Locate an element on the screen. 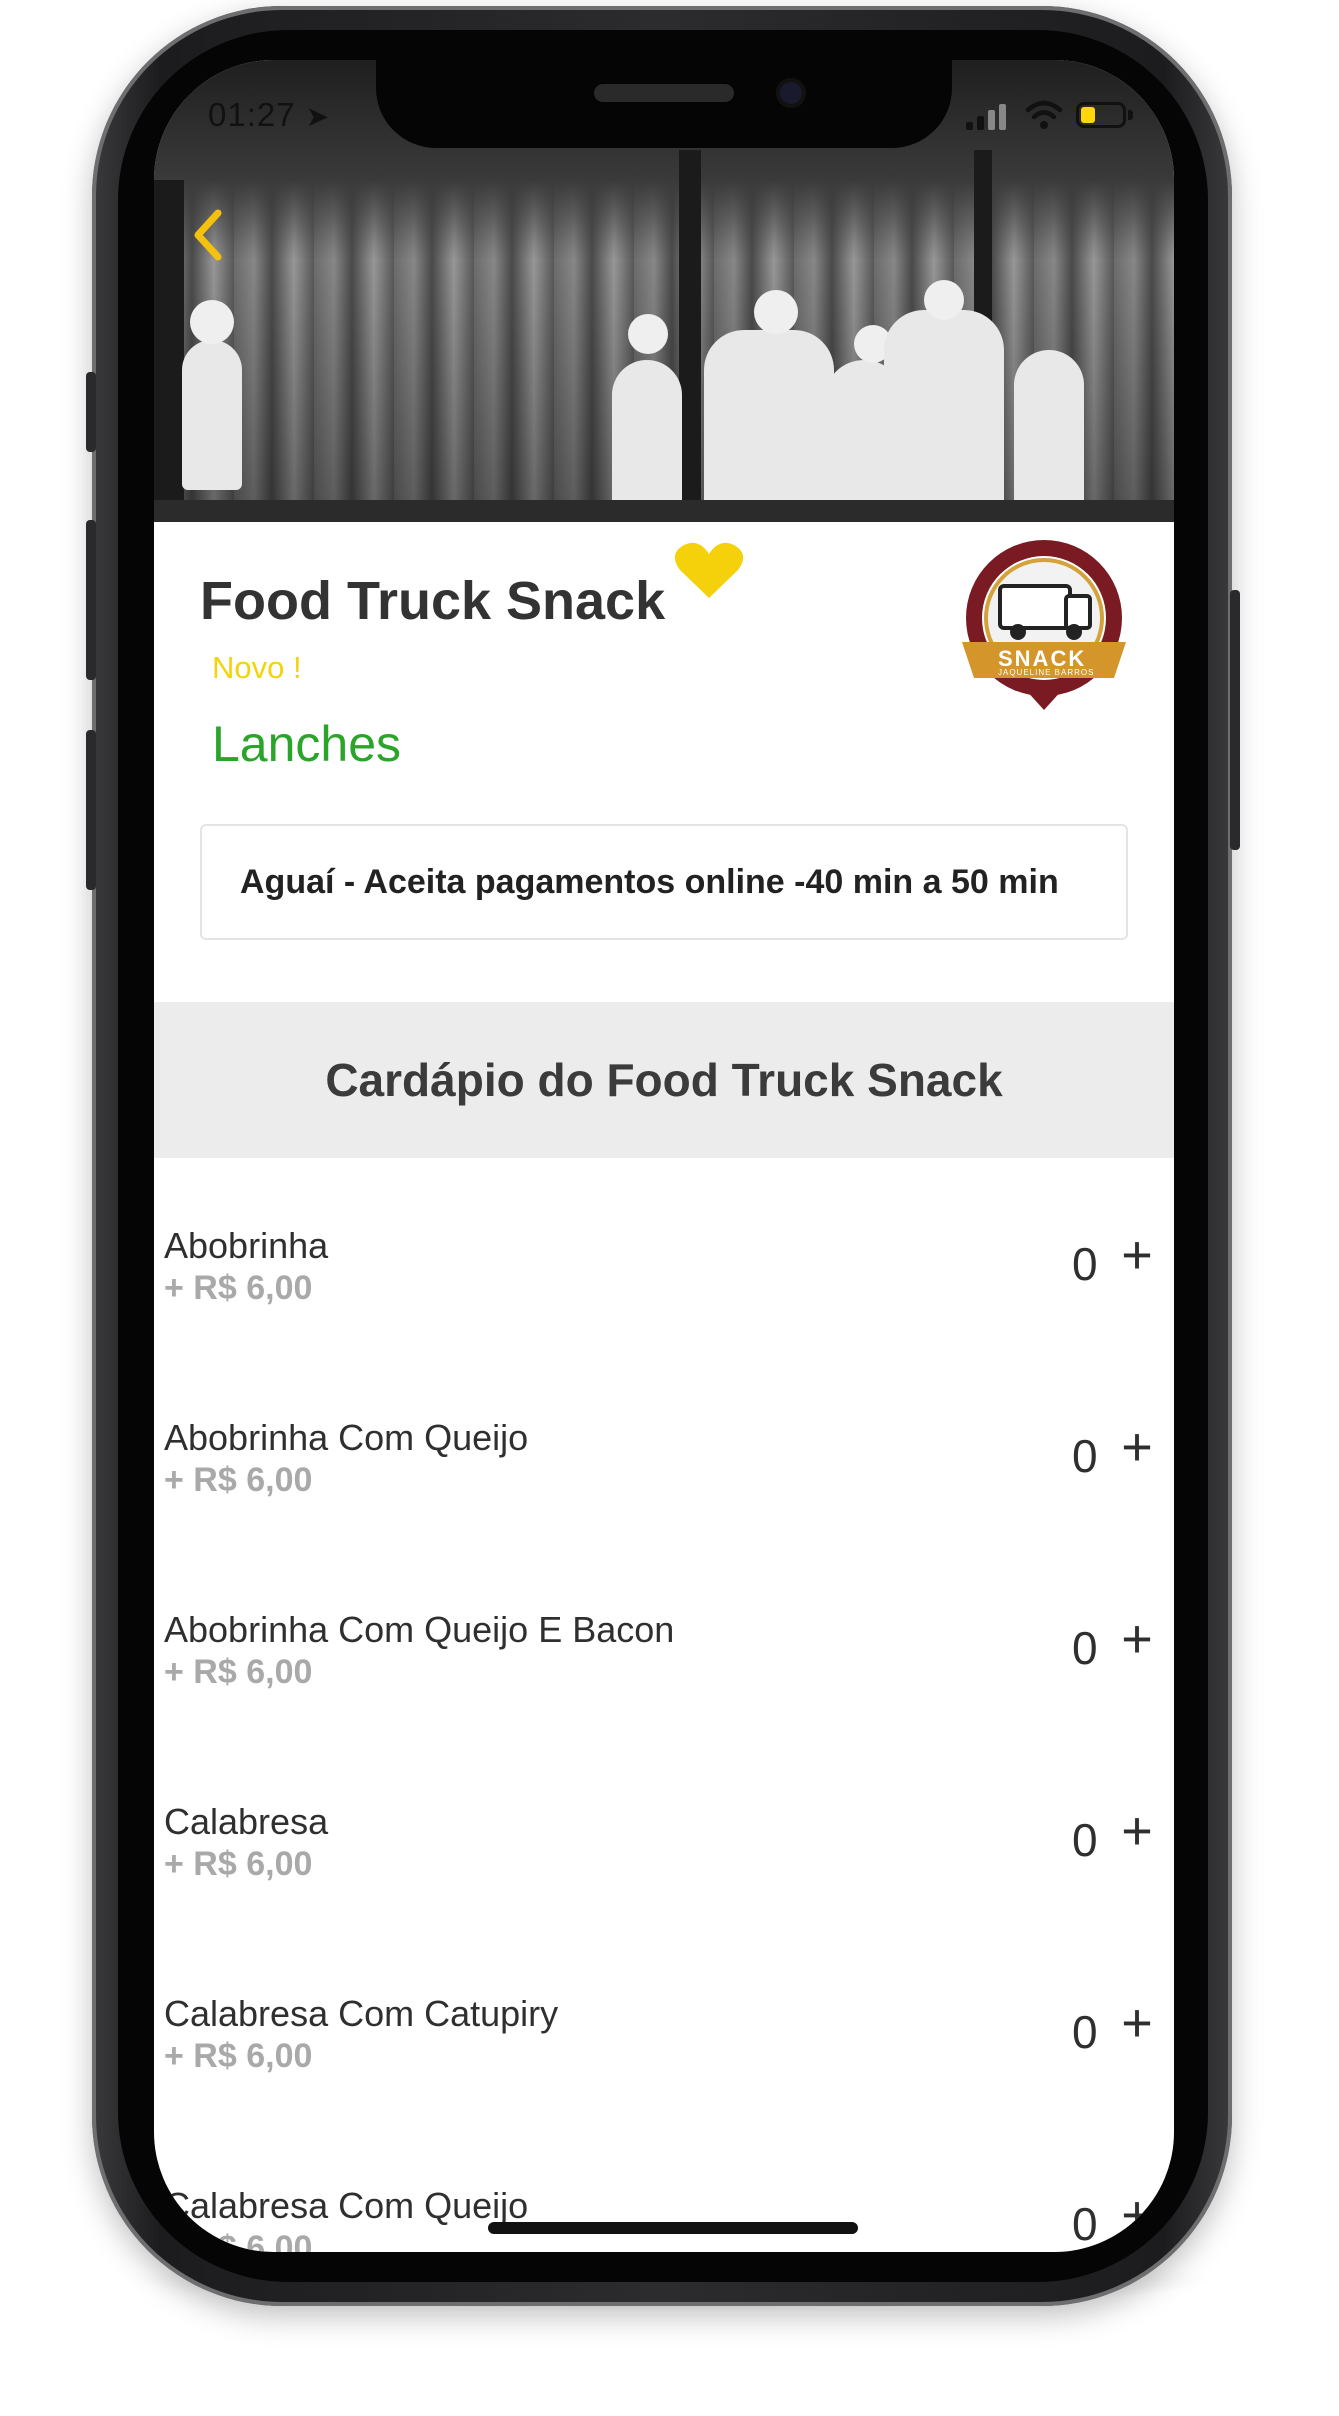 Image resolution: width=1339 pixels, height=2416 pixels. photo-pillar is located at coordinates (690, 330).